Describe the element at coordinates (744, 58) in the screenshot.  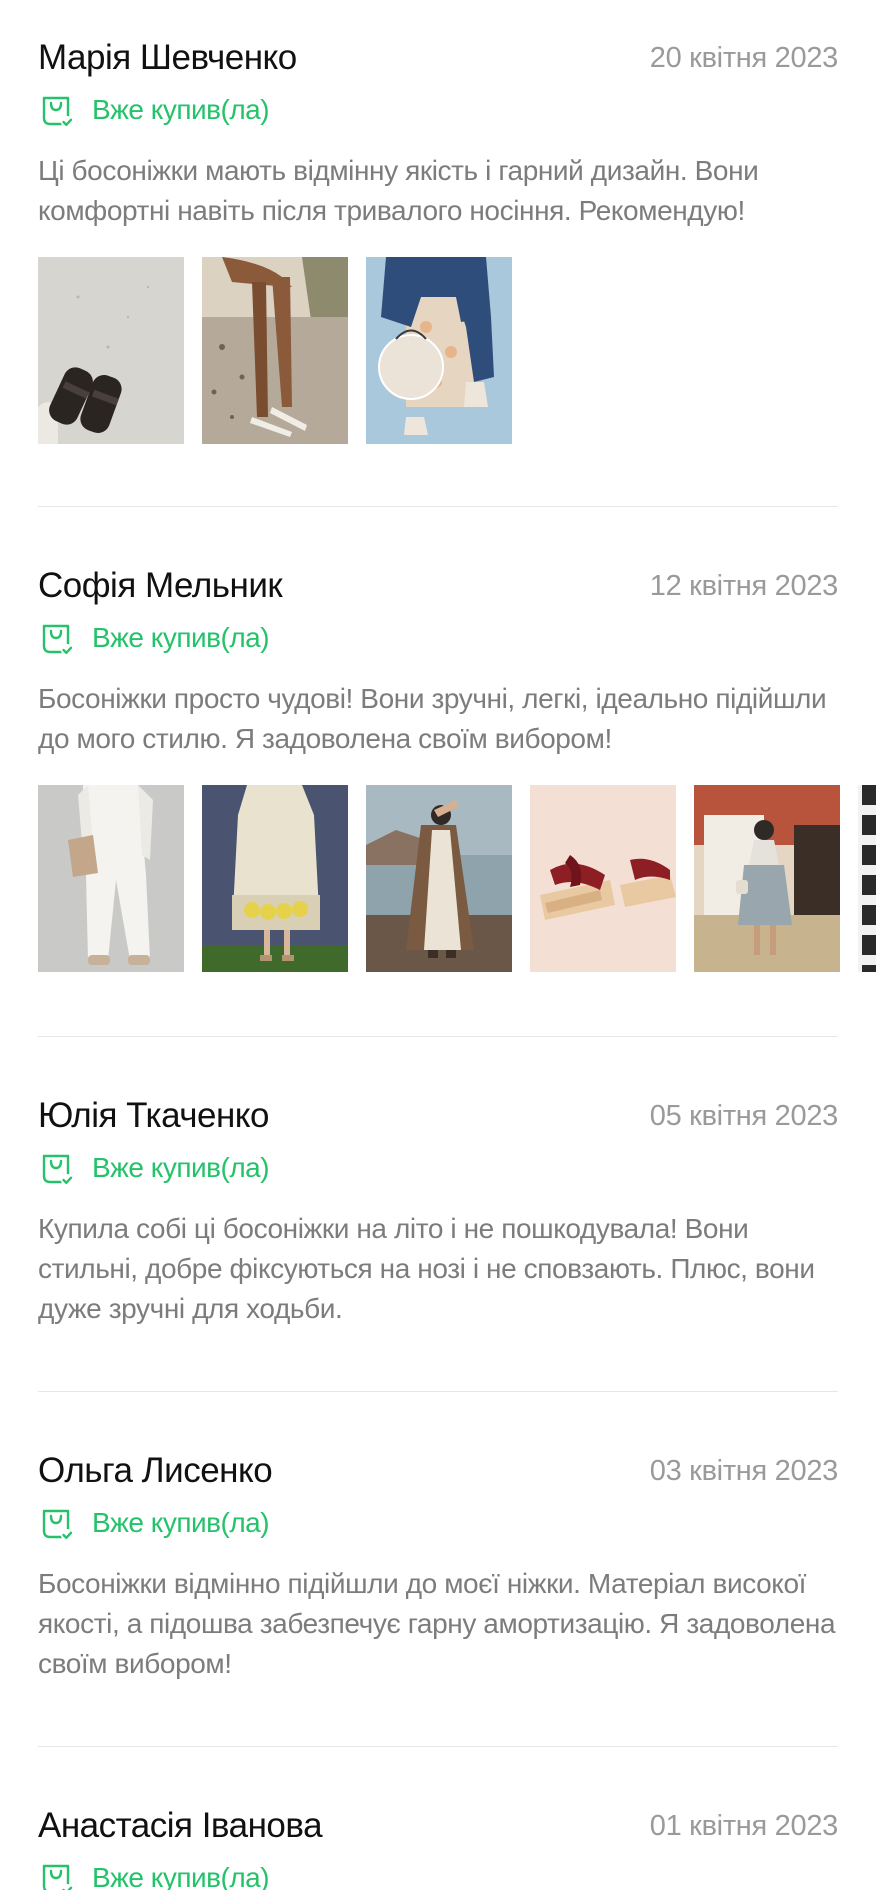
I see `review-date: 20 квітня 2023` at that location.